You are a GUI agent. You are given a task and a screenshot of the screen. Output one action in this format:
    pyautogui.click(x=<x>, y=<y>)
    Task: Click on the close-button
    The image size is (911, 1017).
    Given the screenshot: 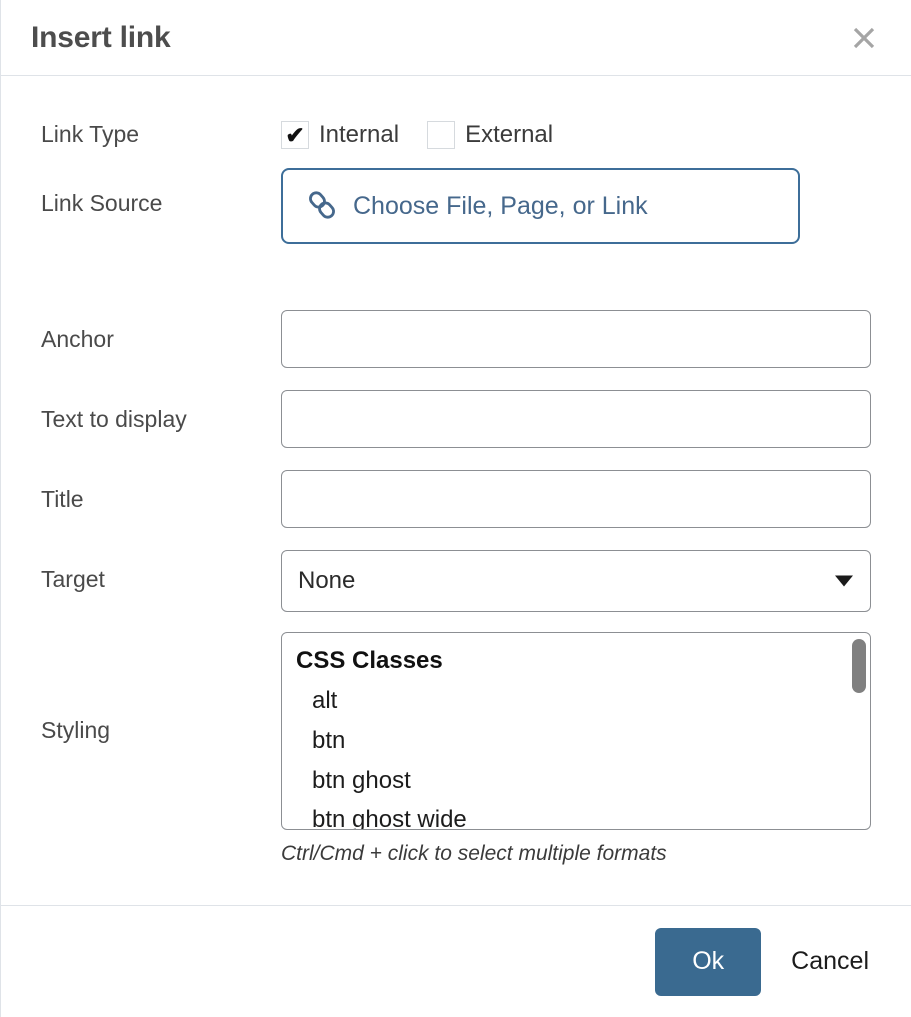 What is the action you would take?
    pyautogui.click(x=864, y=38)
    